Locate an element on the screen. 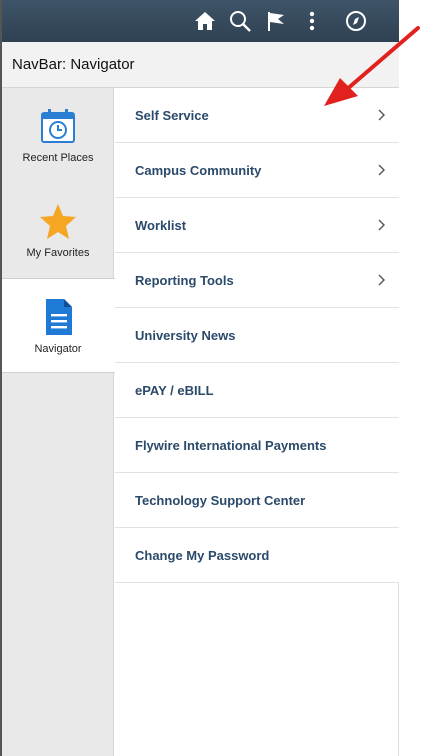 This screenshot has width=421, height=756. search-icon is located at coordinates (240, 21).